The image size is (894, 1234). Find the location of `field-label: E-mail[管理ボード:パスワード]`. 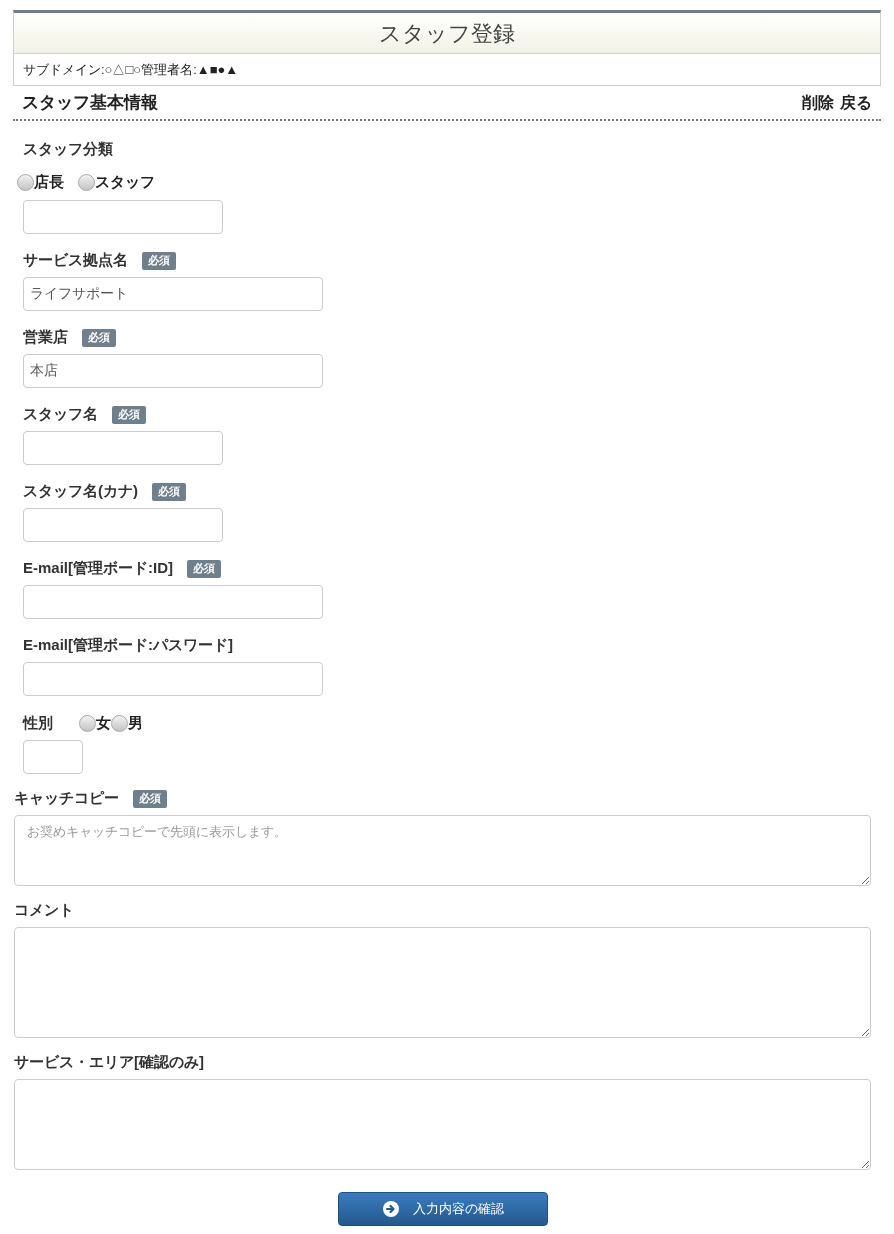

field-label: E-mail[管理ボード:パスワード] is located at coordinates (128, 645).